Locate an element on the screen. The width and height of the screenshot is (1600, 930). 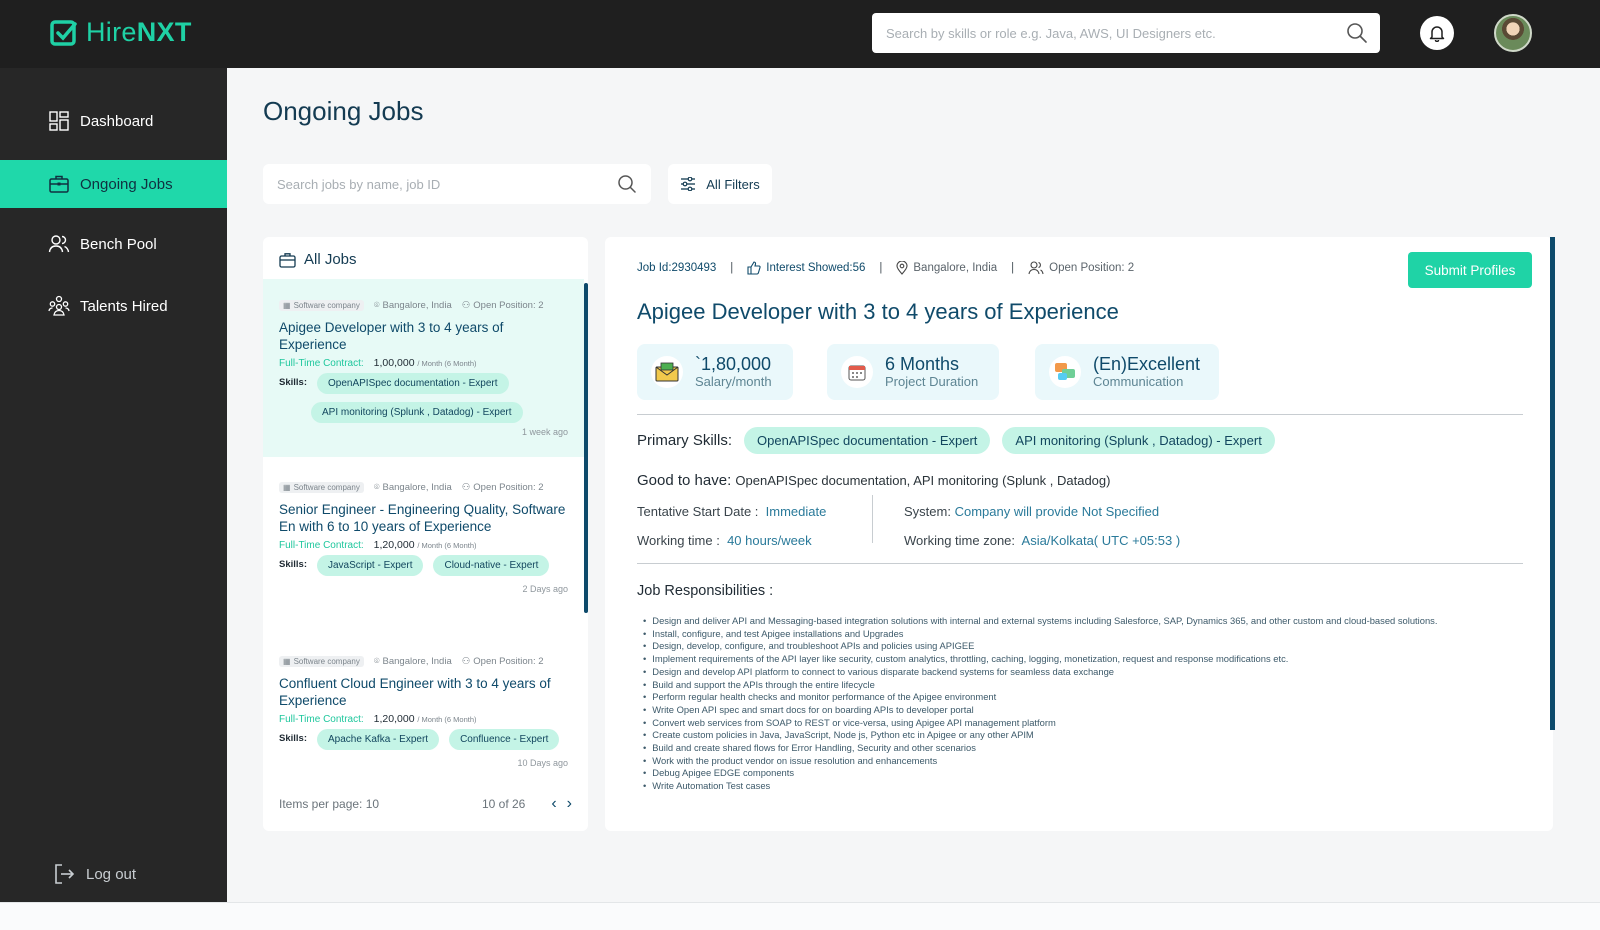
prev-page-button: ‹ is located at coordinates (553, 804).